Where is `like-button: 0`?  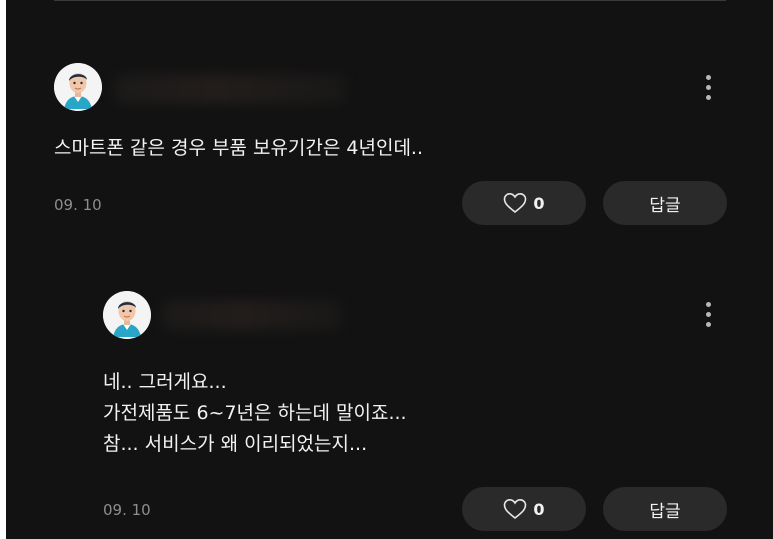 like-button: 0 is located at coordinates (524, 509).